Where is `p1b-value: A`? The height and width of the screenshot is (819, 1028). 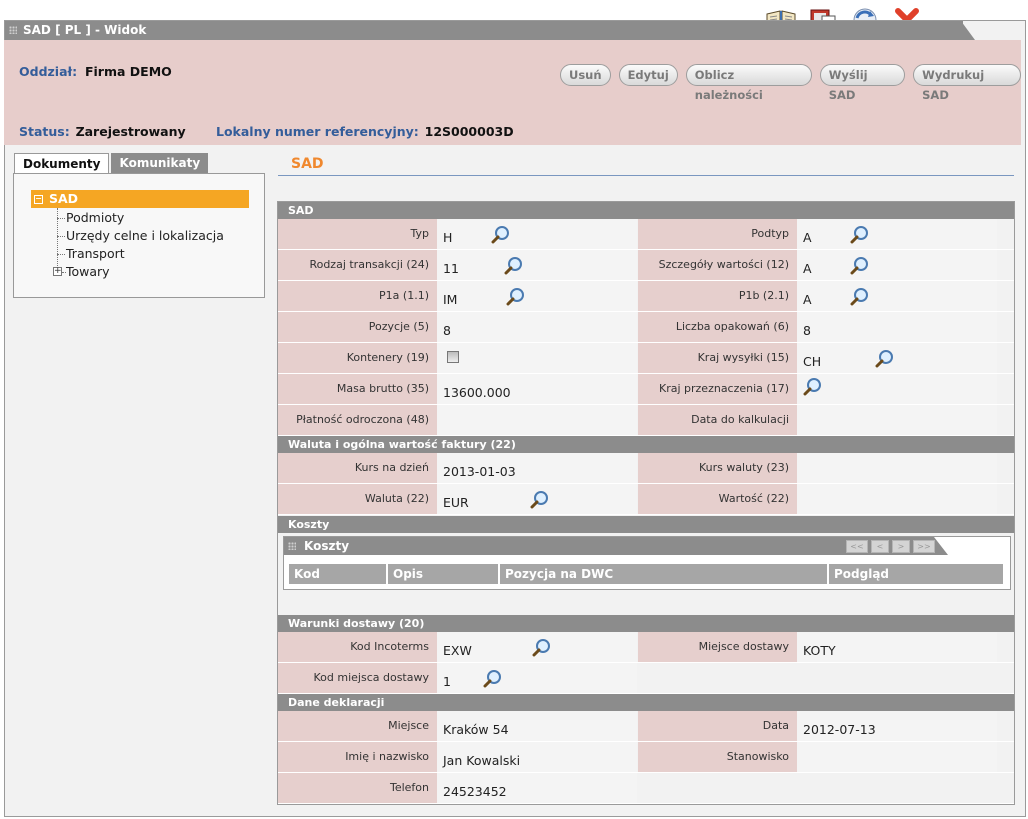 p1b-value: A is located at coordinates (897, 296).